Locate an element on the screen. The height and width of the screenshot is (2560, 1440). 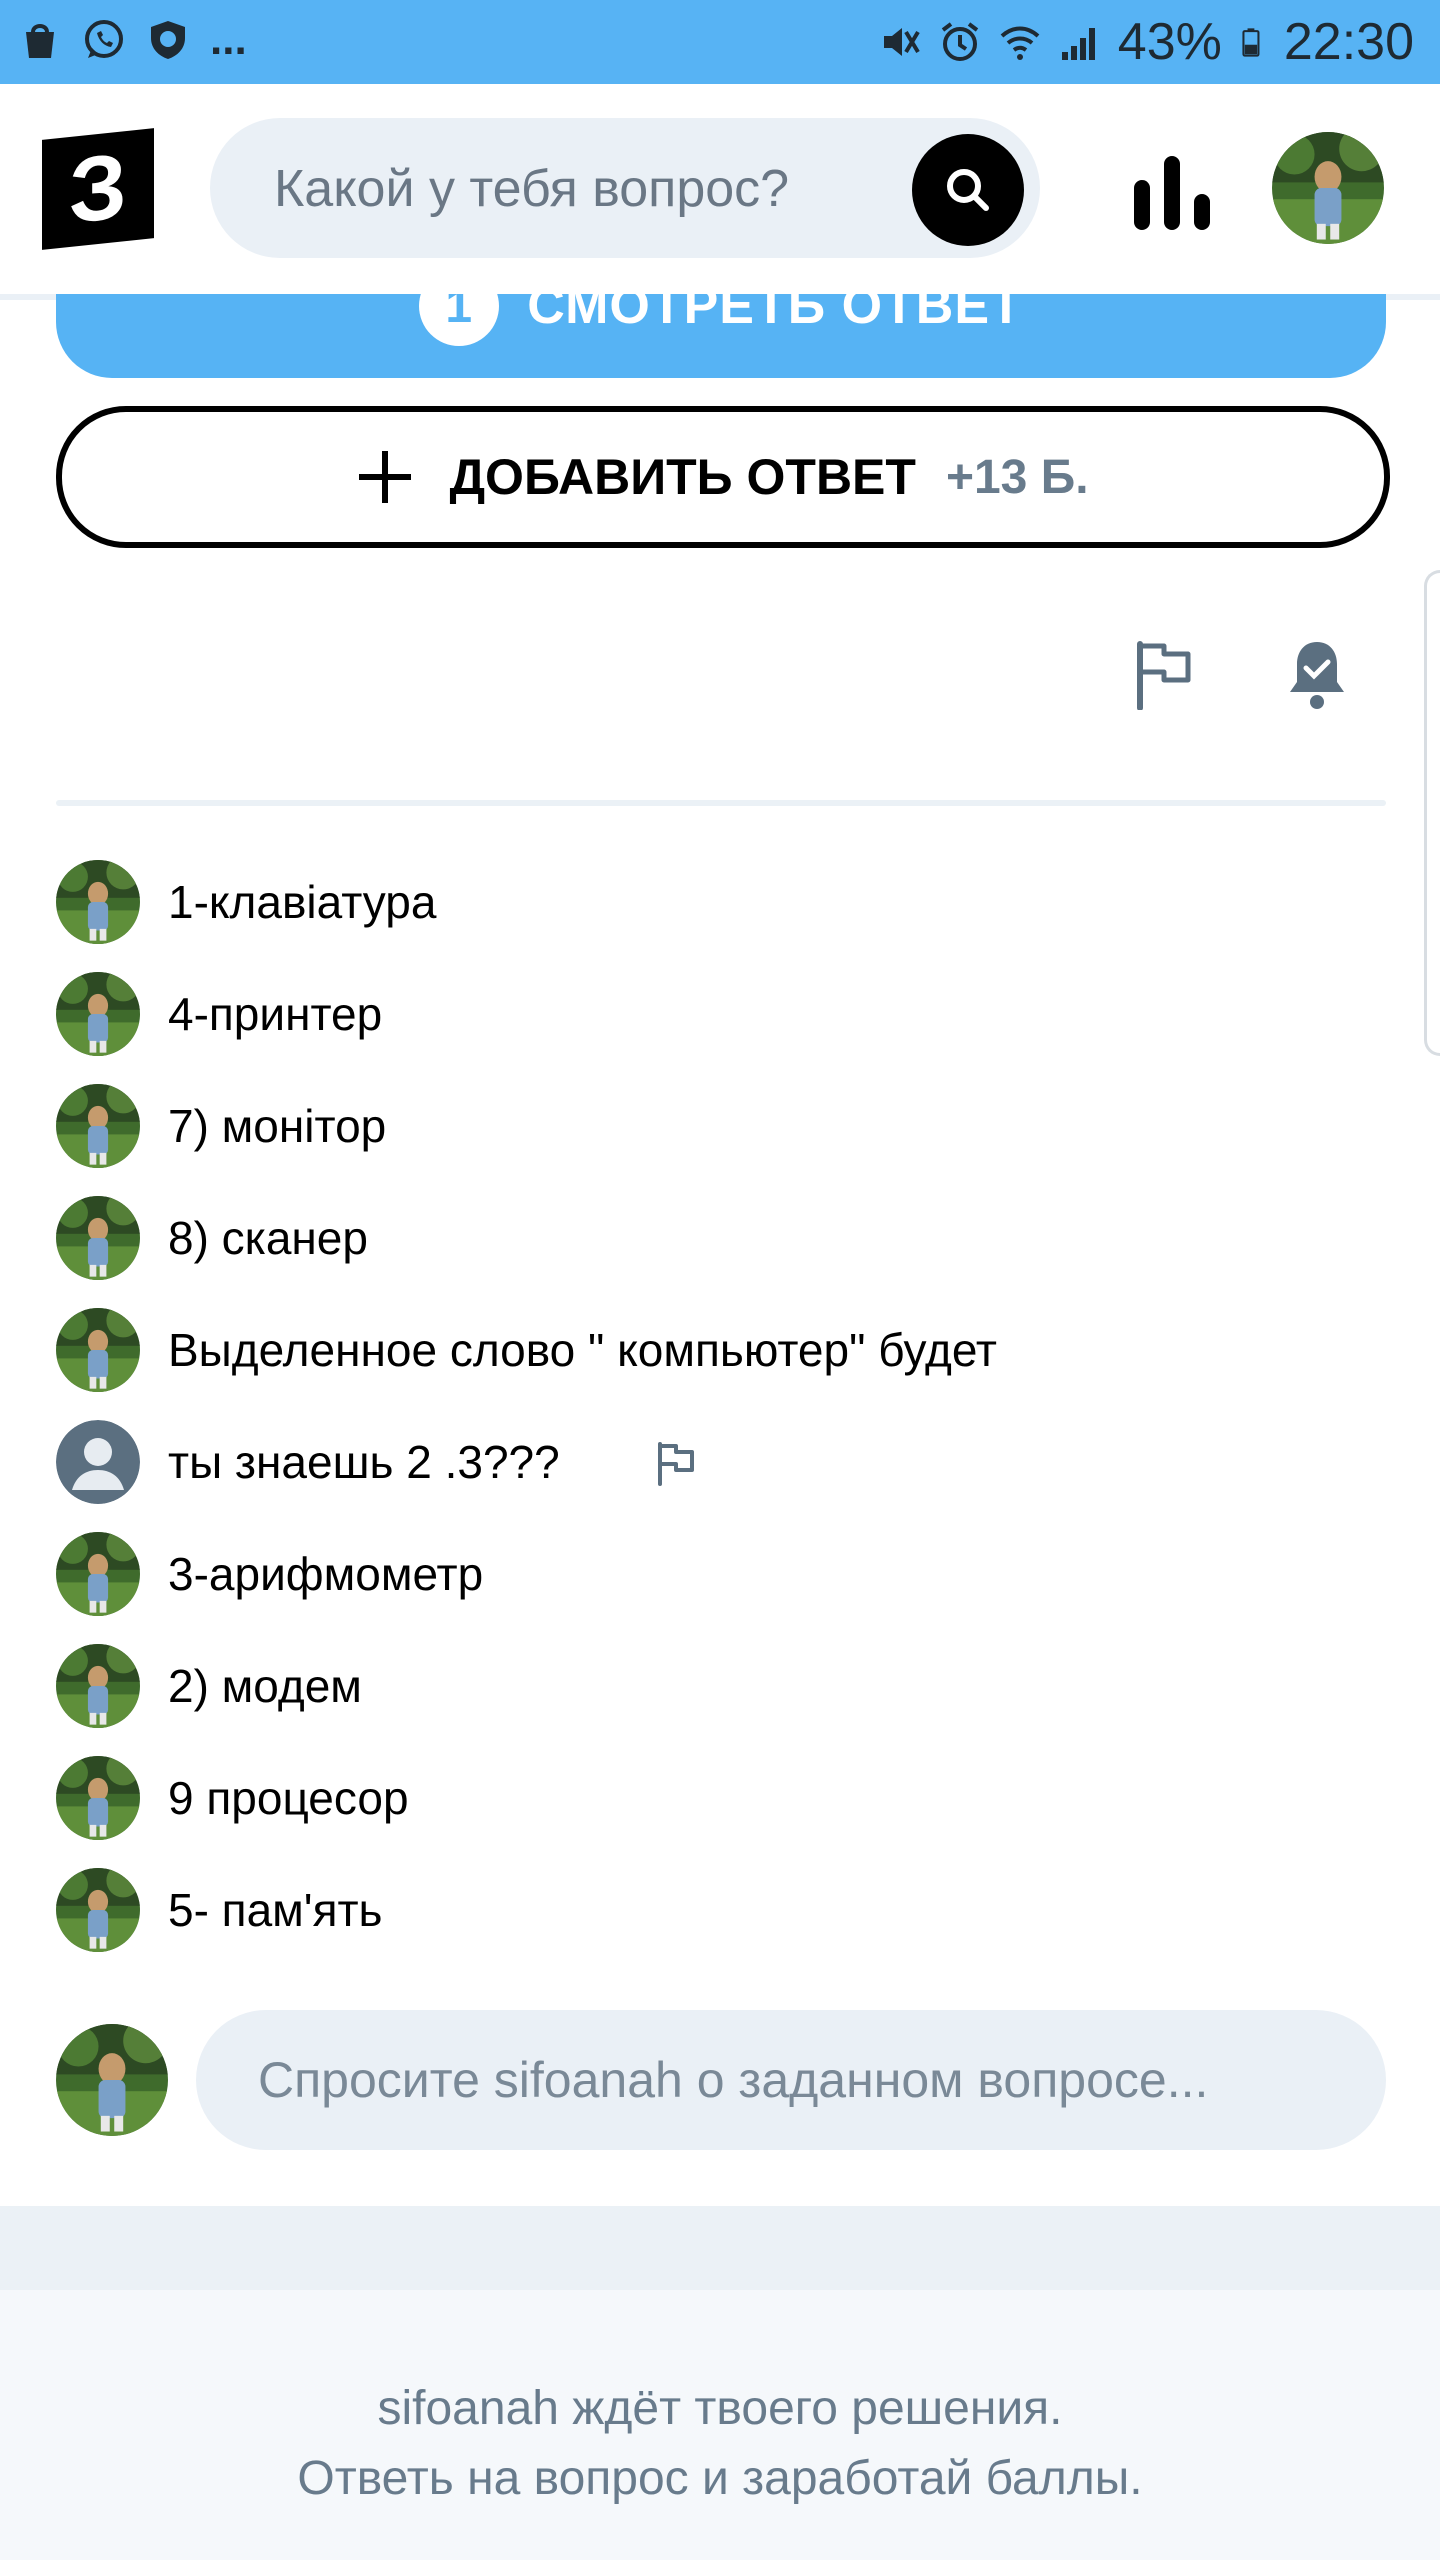
search-input is located at coordinates (584, 189).